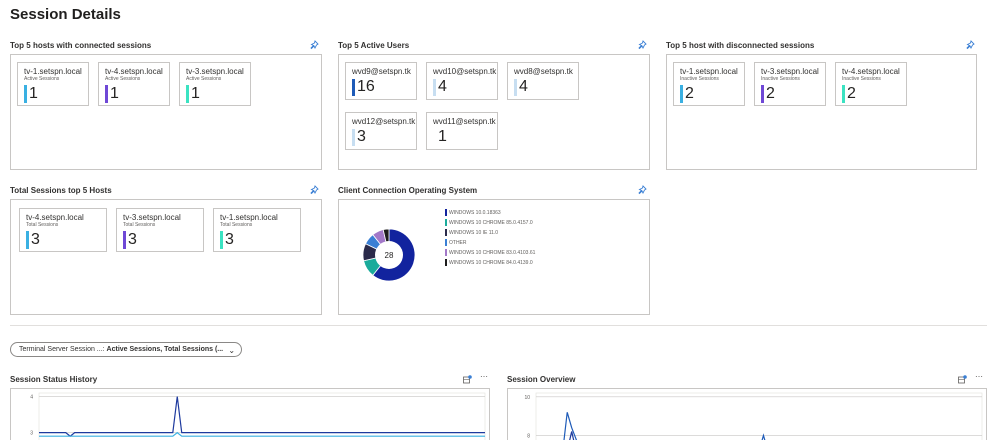 This screenshot has width=999, height=440. What do you see at coordinates (458, 243) in the screenshot?
I see `legend-label: OTHER` at bounding box center [458, 243].